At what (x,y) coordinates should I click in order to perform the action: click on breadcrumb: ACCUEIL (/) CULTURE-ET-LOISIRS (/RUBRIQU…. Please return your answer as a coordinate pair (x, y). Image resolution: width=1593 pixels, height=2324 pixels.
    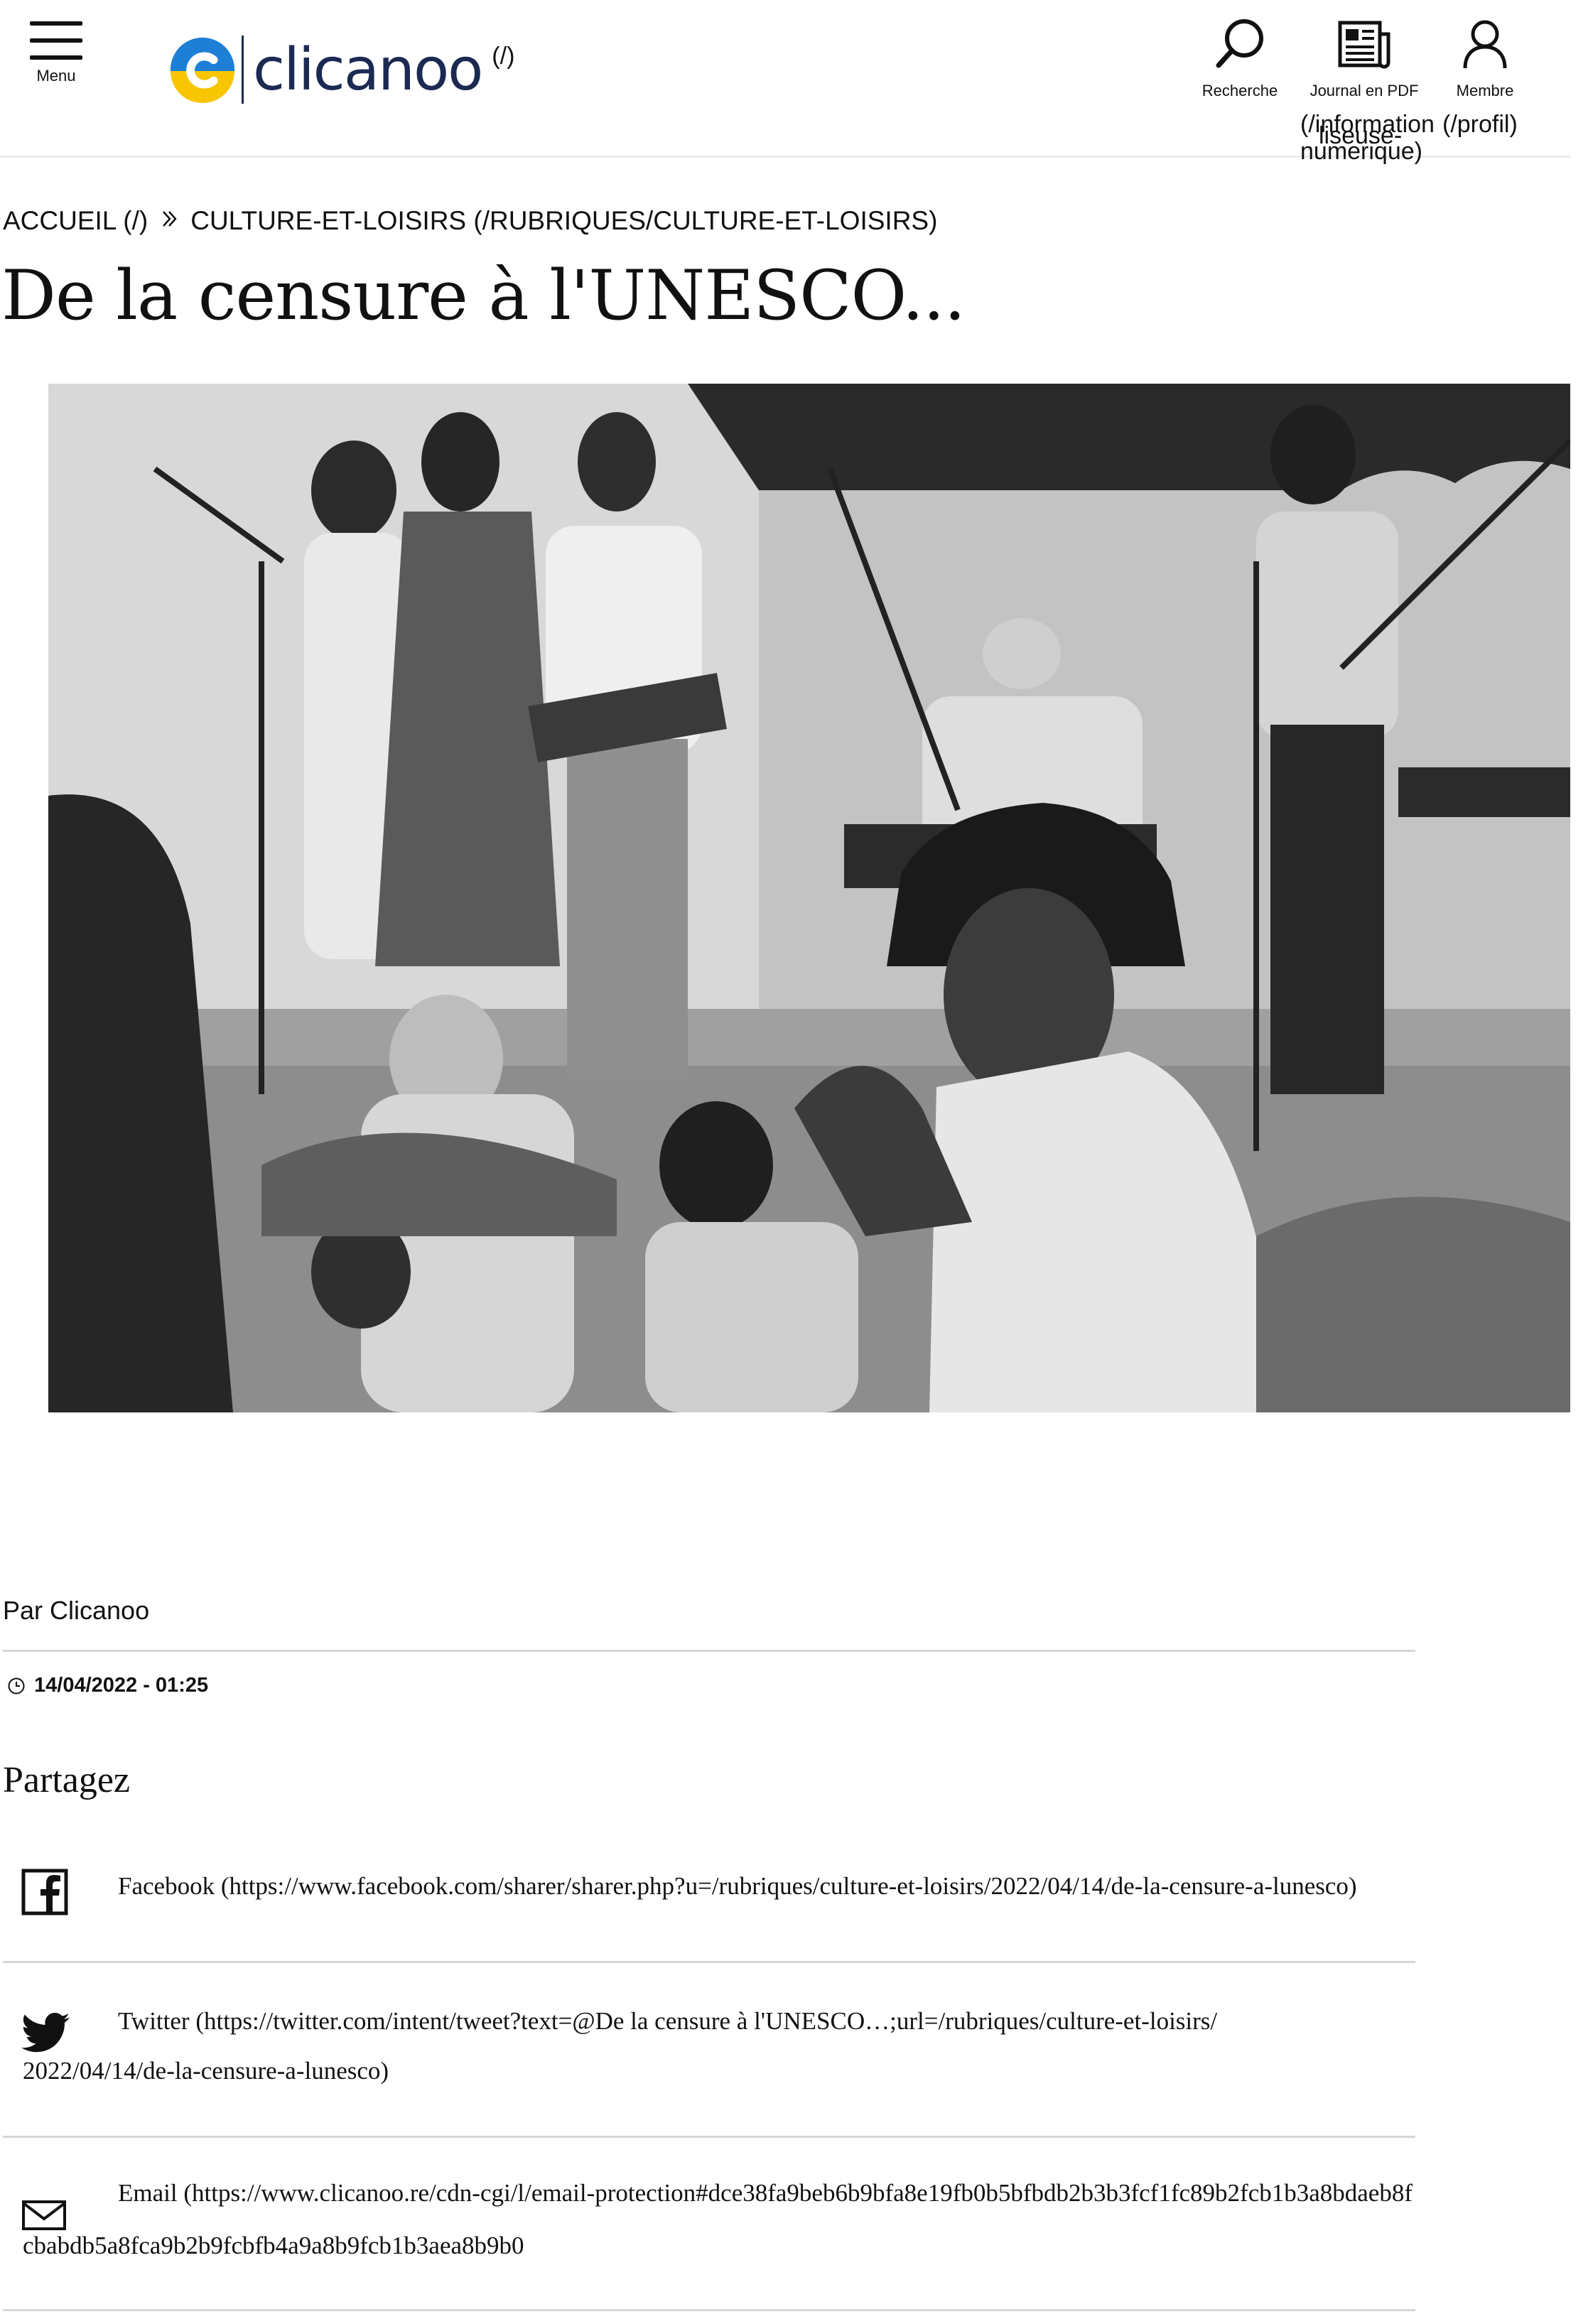
    Looking at the image, I should click on (470, 221).